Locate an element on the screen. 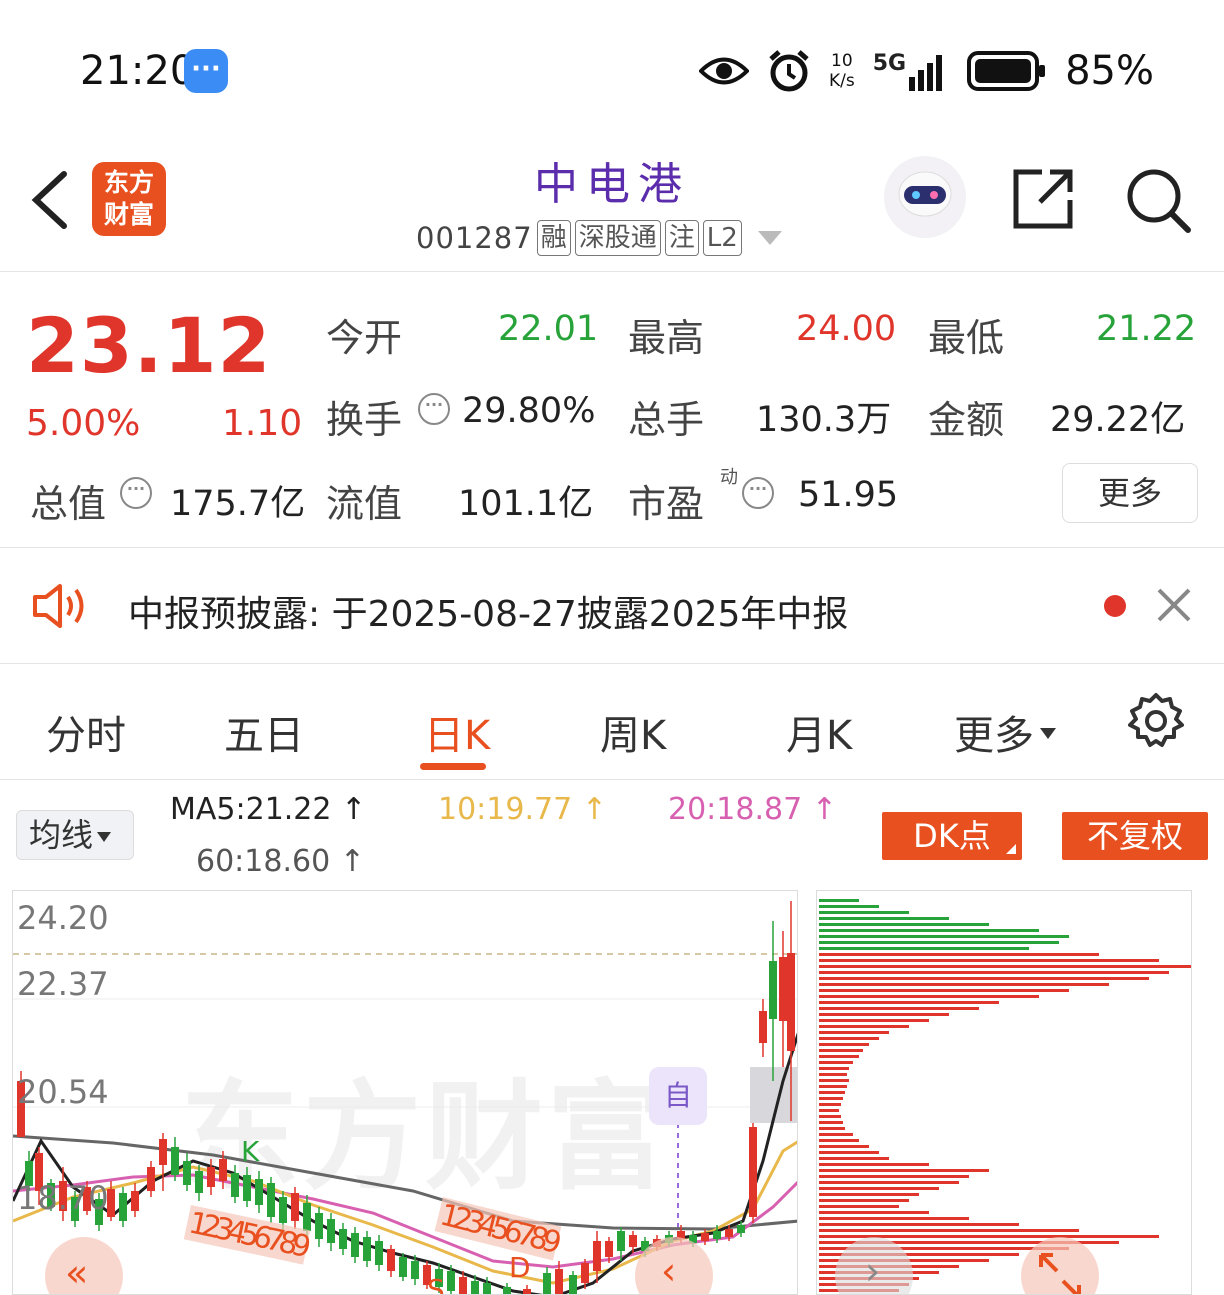 Image resolution: width=1224 pixels, height=1295 pixels. stock-code-row: 001287 融 深股通 注 L2 is located at coordinates (599, 238).